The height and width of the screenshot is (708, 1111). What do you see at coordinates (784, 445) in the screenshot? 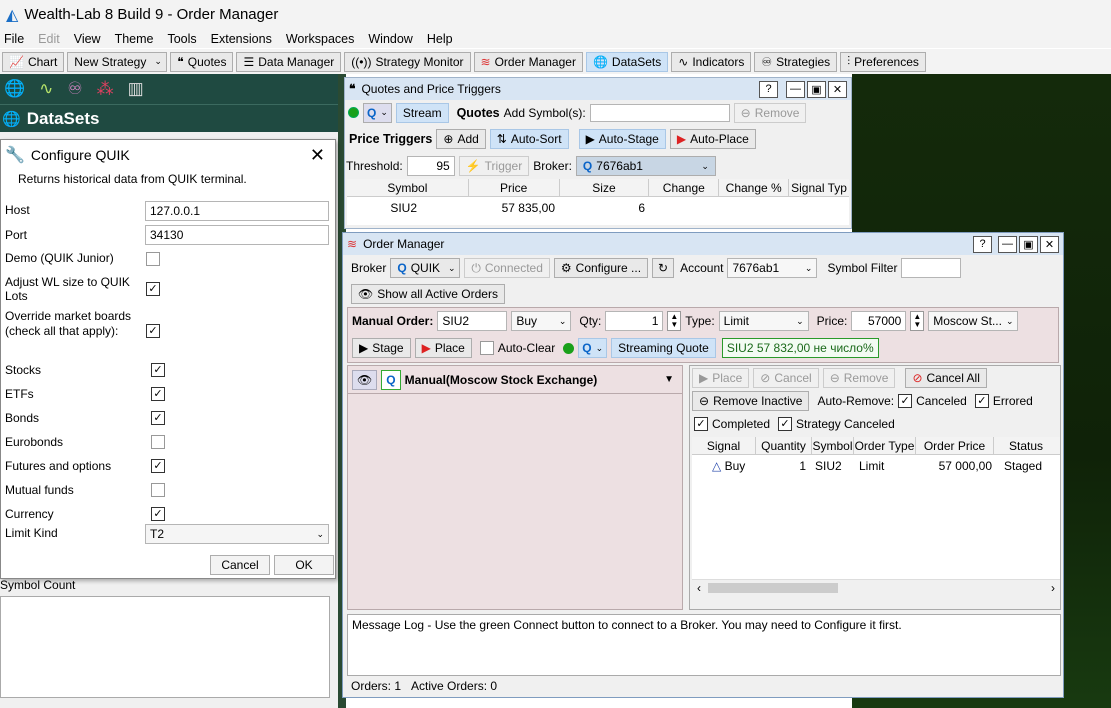
I see `col-quantity: Quantity` at bounding box center [784, 445].